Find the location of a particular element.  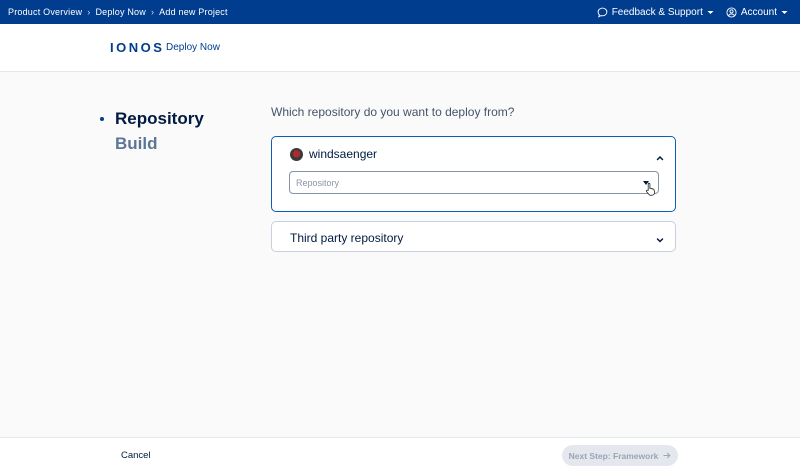

account-menu: Account is located at coordinates (757, 12).